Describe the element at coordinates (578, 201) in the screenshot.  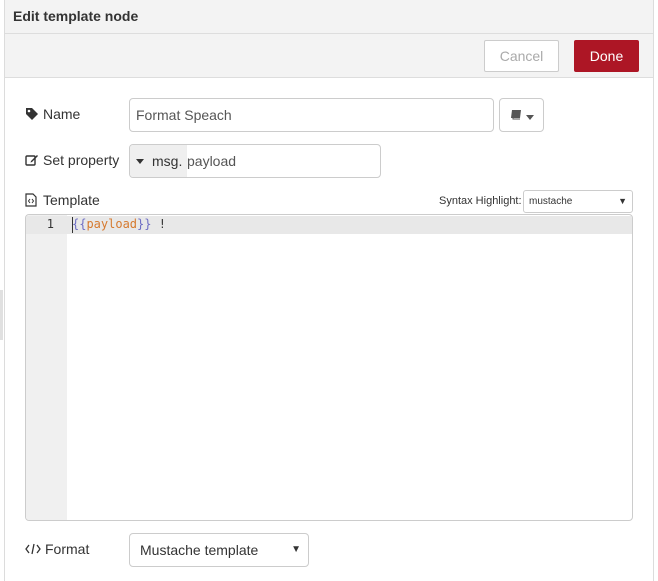
I see `syntax-highlight-select: mustache ▼` at that location.